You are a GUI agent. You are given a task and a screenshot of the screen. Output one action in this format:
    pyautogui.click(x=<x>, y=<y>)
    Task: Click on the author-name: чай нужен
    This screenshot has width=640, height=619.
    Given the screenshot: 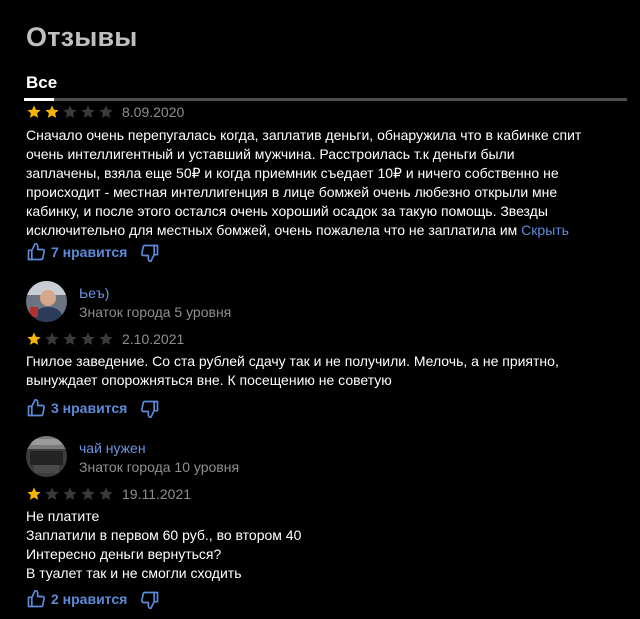 What is the action you would take?
    pyautogui.click(x=112, y=448)
    